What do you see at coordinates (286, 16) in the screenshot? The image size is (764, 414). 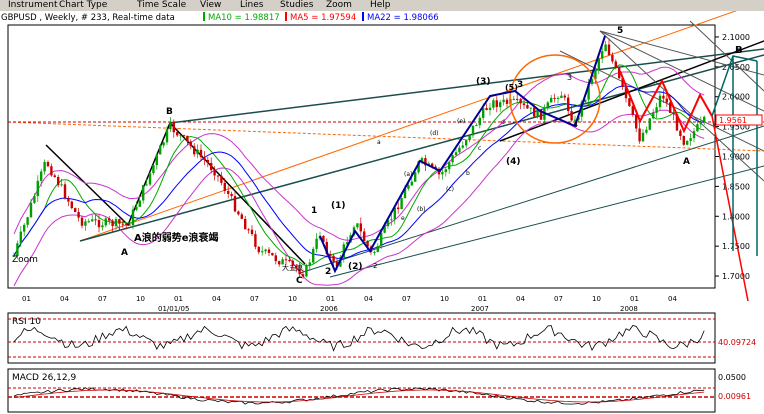 I see `ma5-swatch` at bounding box center [286, 16].